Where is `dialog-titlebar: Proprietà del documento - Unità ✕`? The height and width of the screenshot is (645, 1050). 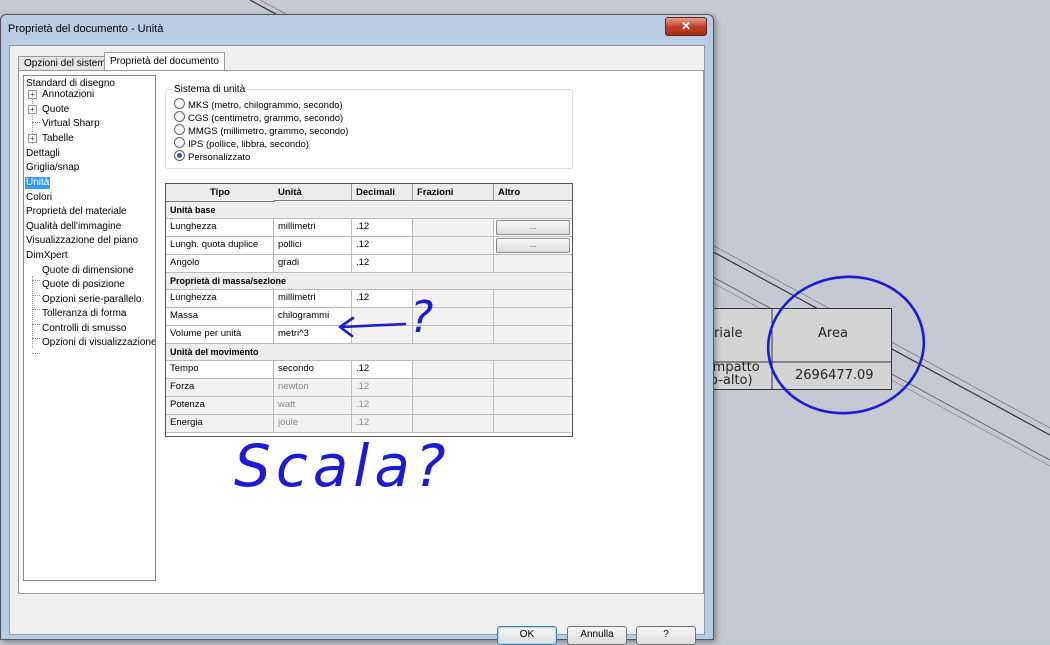
dialog-titlebar: Proprietà del documento - Unità ✕ is located at coordinates (357, 29).